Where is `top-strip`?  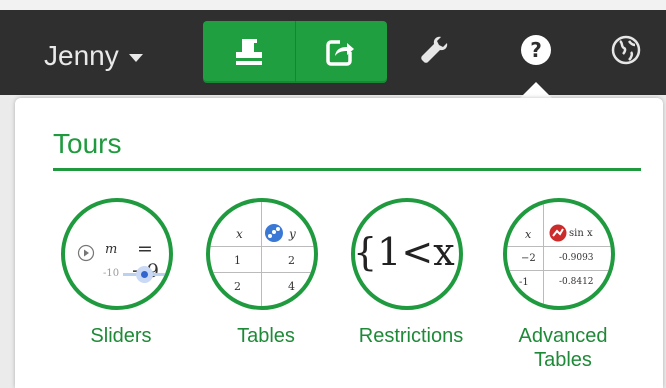 top-strip is located at coordinates (333, 5).